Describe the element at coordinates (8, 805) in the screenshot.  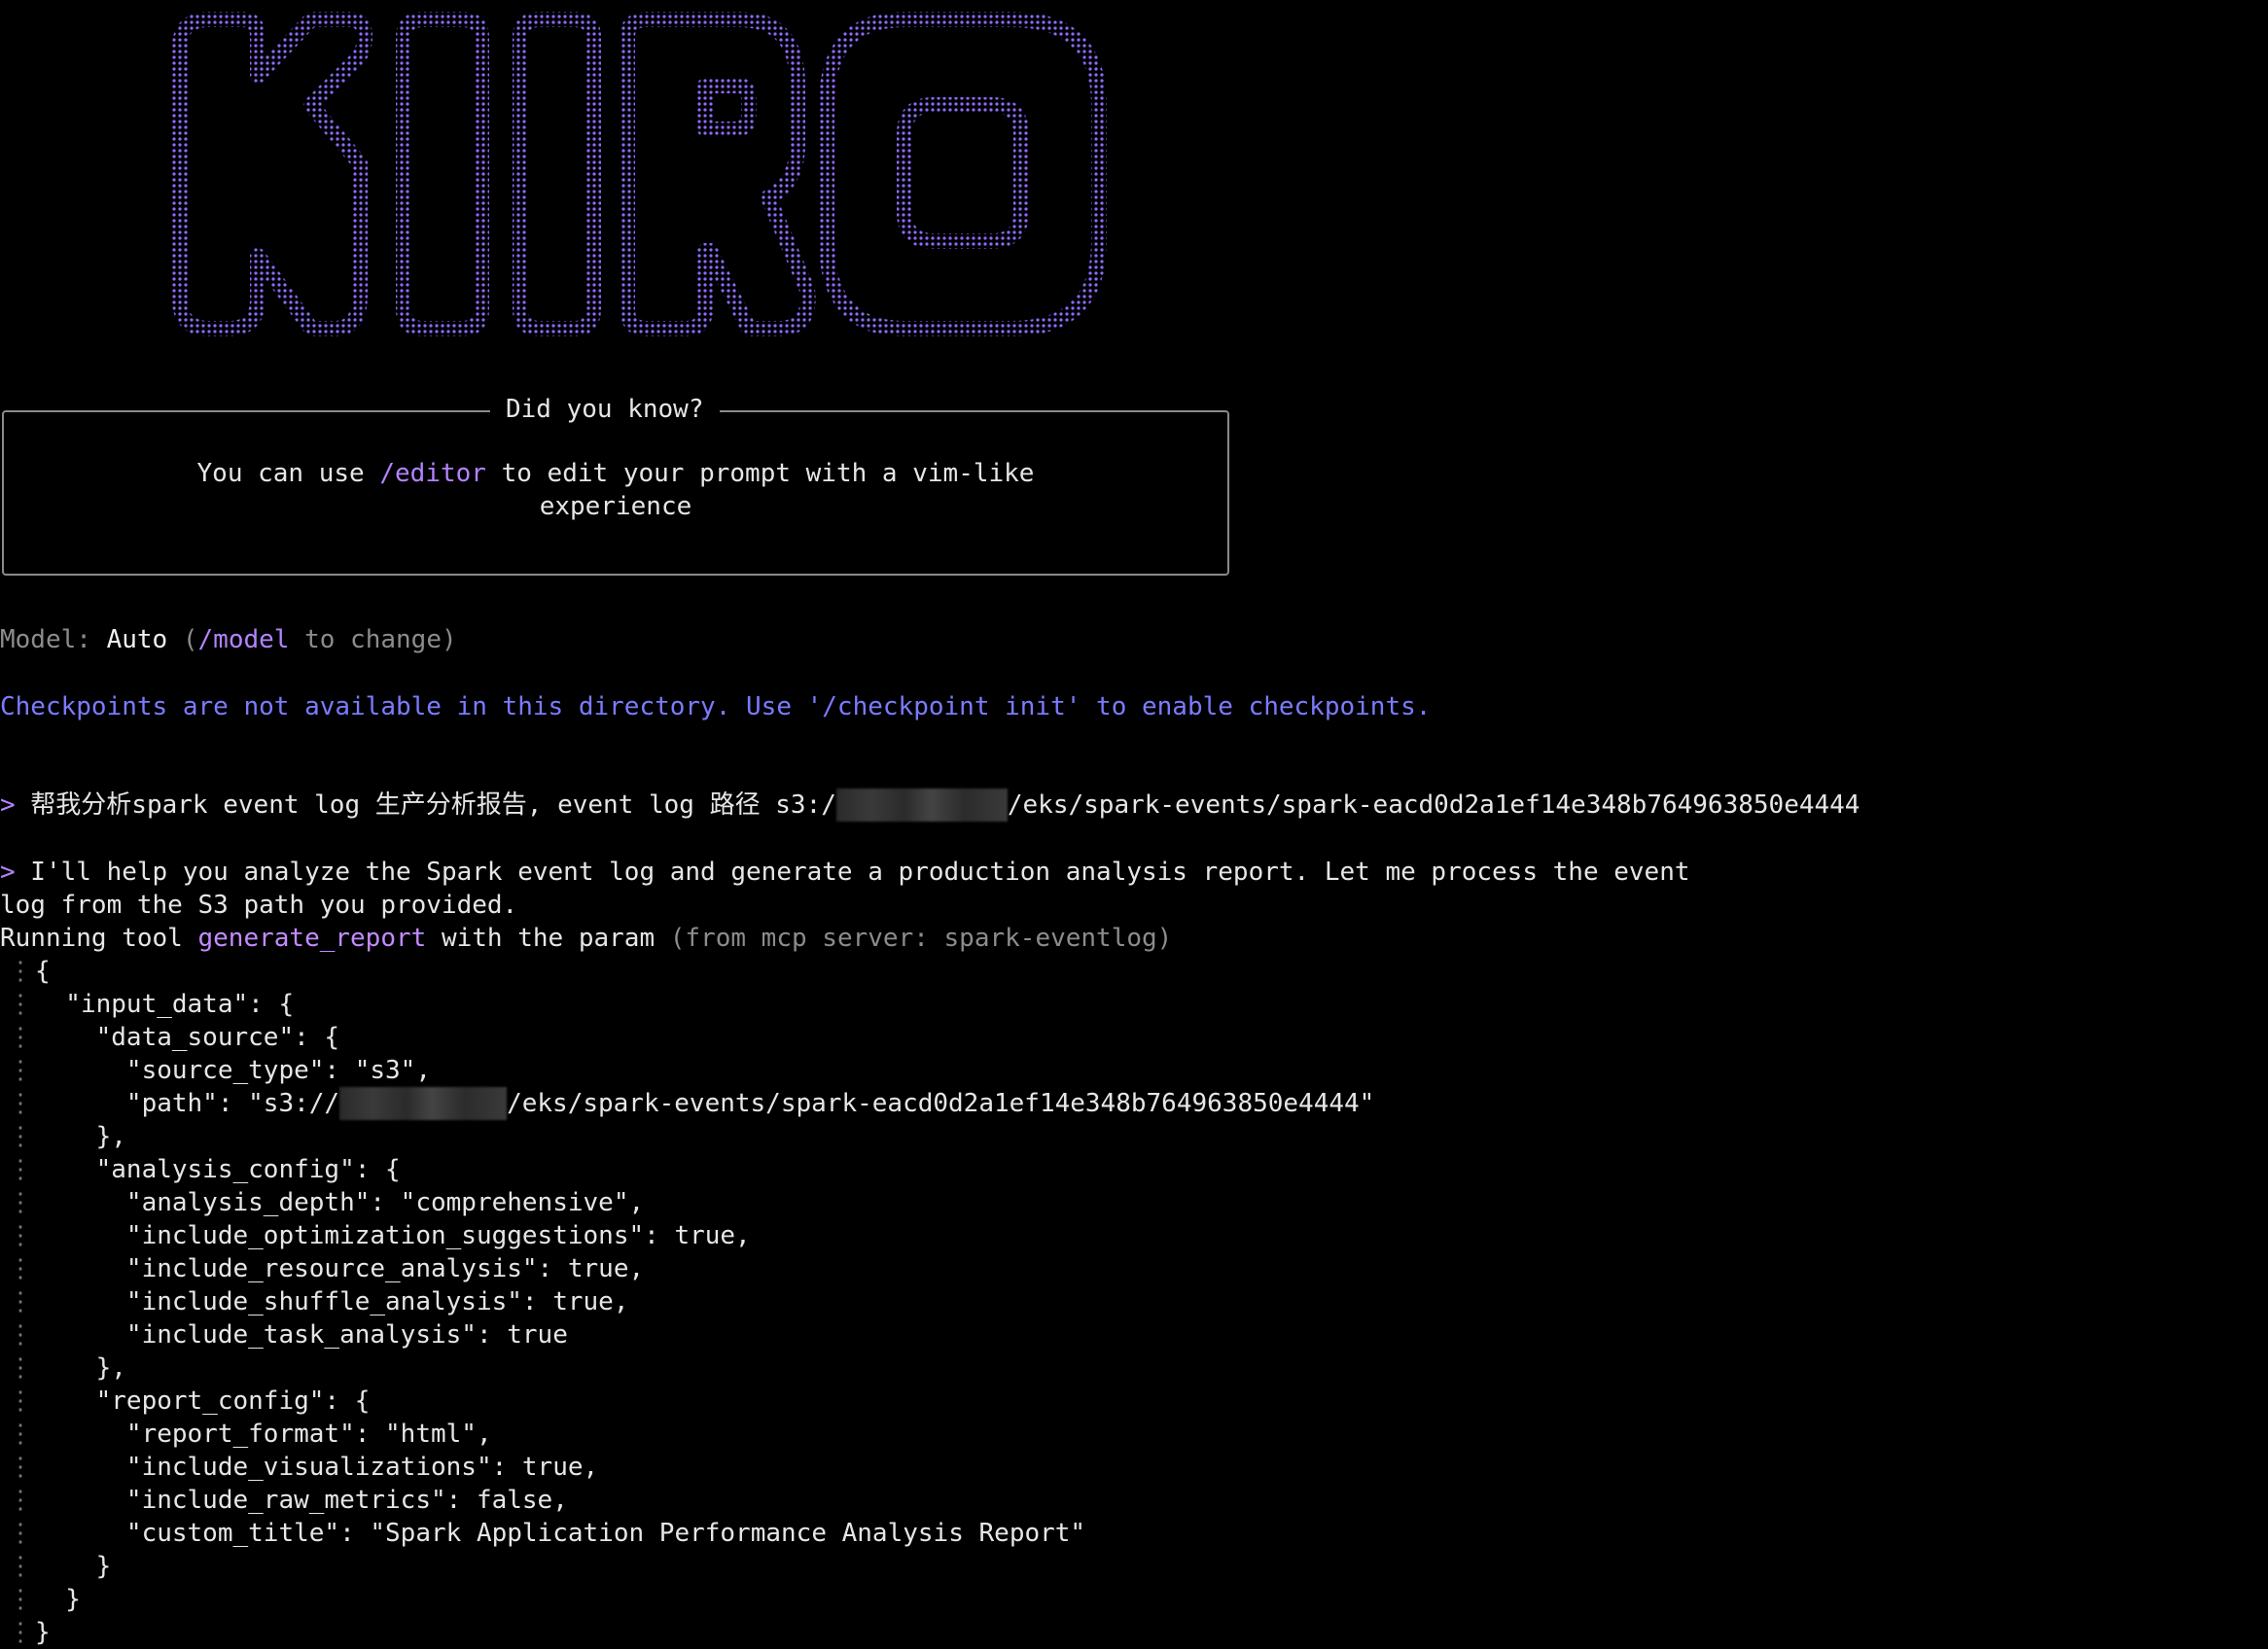
I see `user-prompt-arrow: >` at that location.